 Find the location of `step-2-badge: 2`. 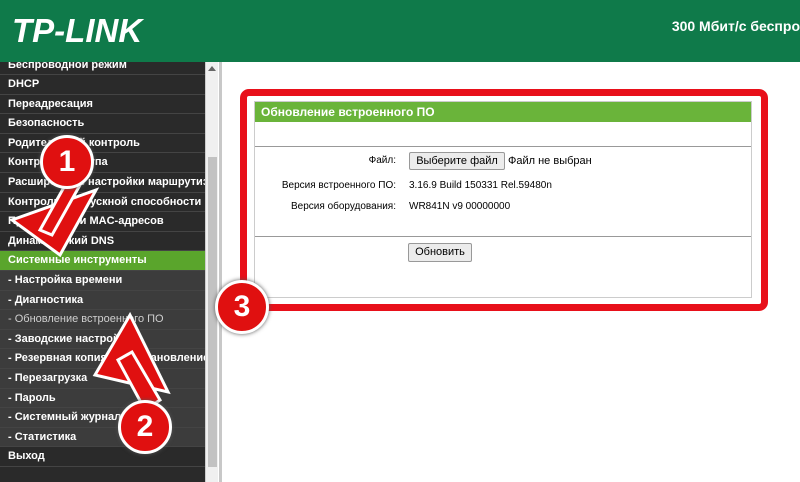

step-2-badge: 2 is located at coordinates (145, 427).